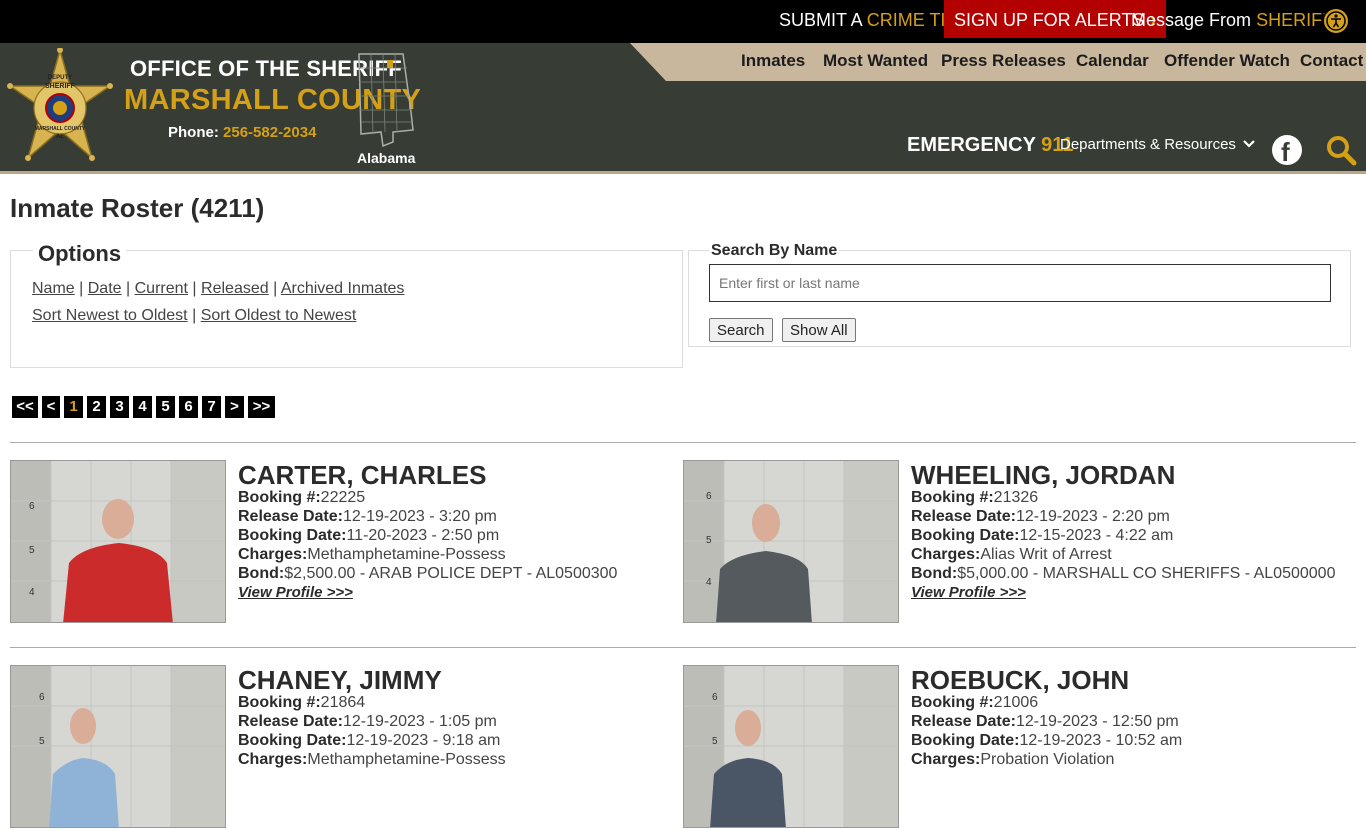  I want to click on release-label: Release Date:, so click(963, 516).